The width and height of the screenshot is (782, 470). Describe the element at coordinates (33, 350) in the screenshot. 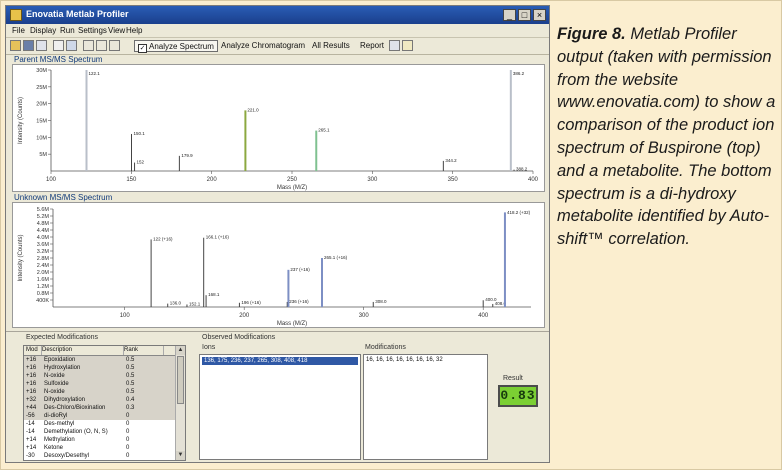

I see `col-mod: Mod` at that location.